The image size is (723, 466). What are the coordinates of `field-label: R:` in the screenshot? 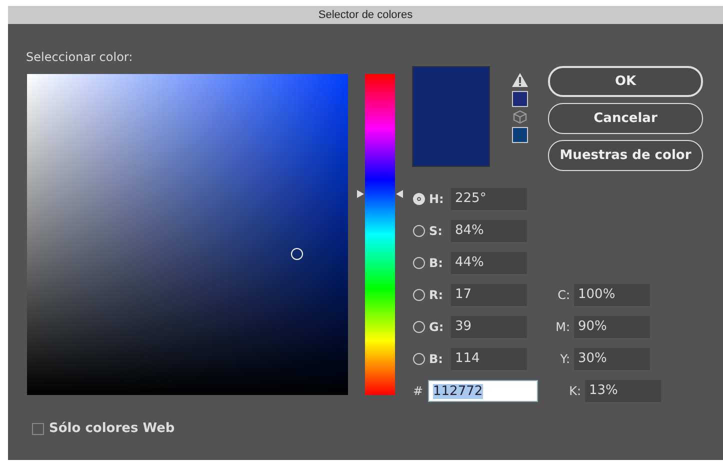 It's located at (436, 295).